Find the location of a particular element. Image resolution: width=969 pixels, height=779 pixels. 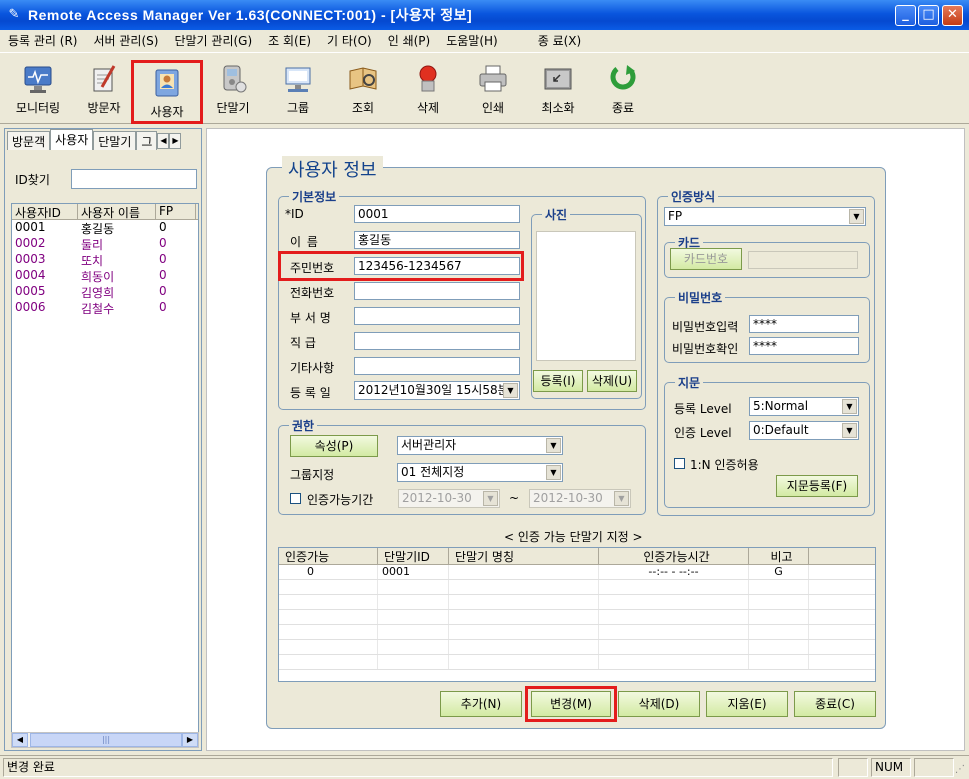

menu-print: 인 쇄(P) is located at coordinates (409, 40).